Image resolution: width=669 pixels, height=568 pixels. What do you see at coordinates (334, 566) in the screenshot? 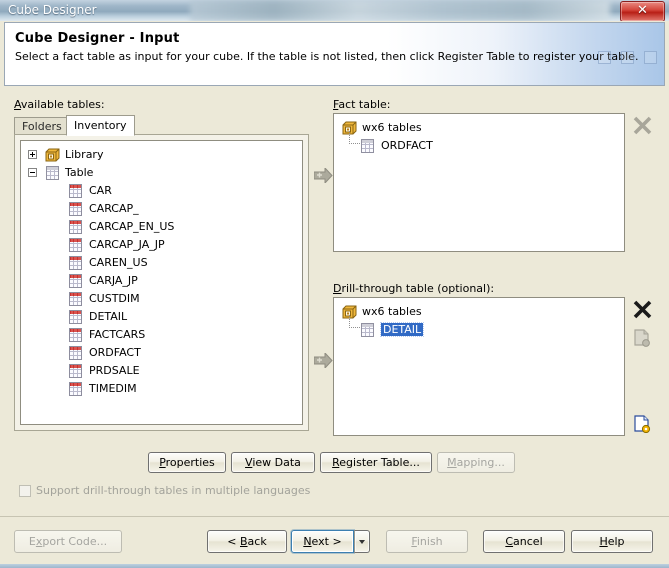
I see `desktop-strip` at bounding box center [334, 566].